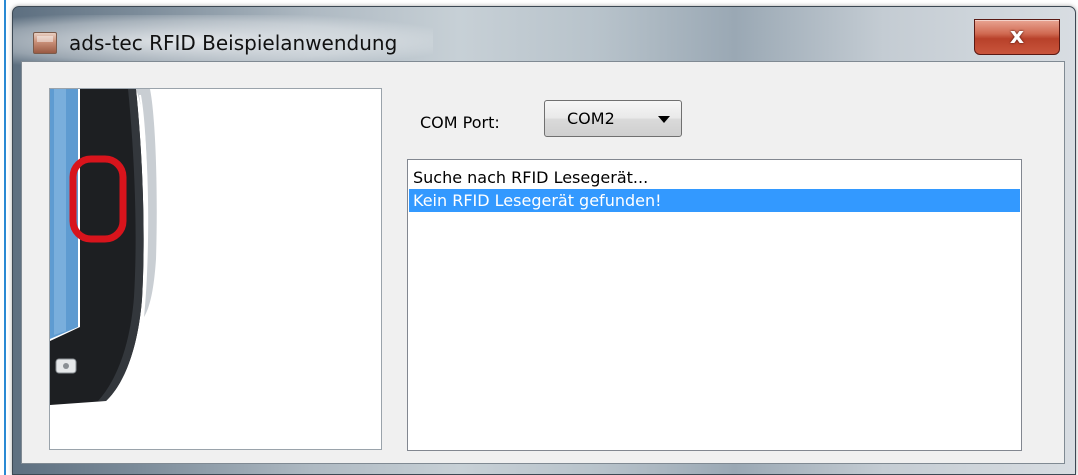 This screenshot has height=475, width=1078. I want to click on window-title: ads-tec RFID Beispielanwendung, so click(233, 43).